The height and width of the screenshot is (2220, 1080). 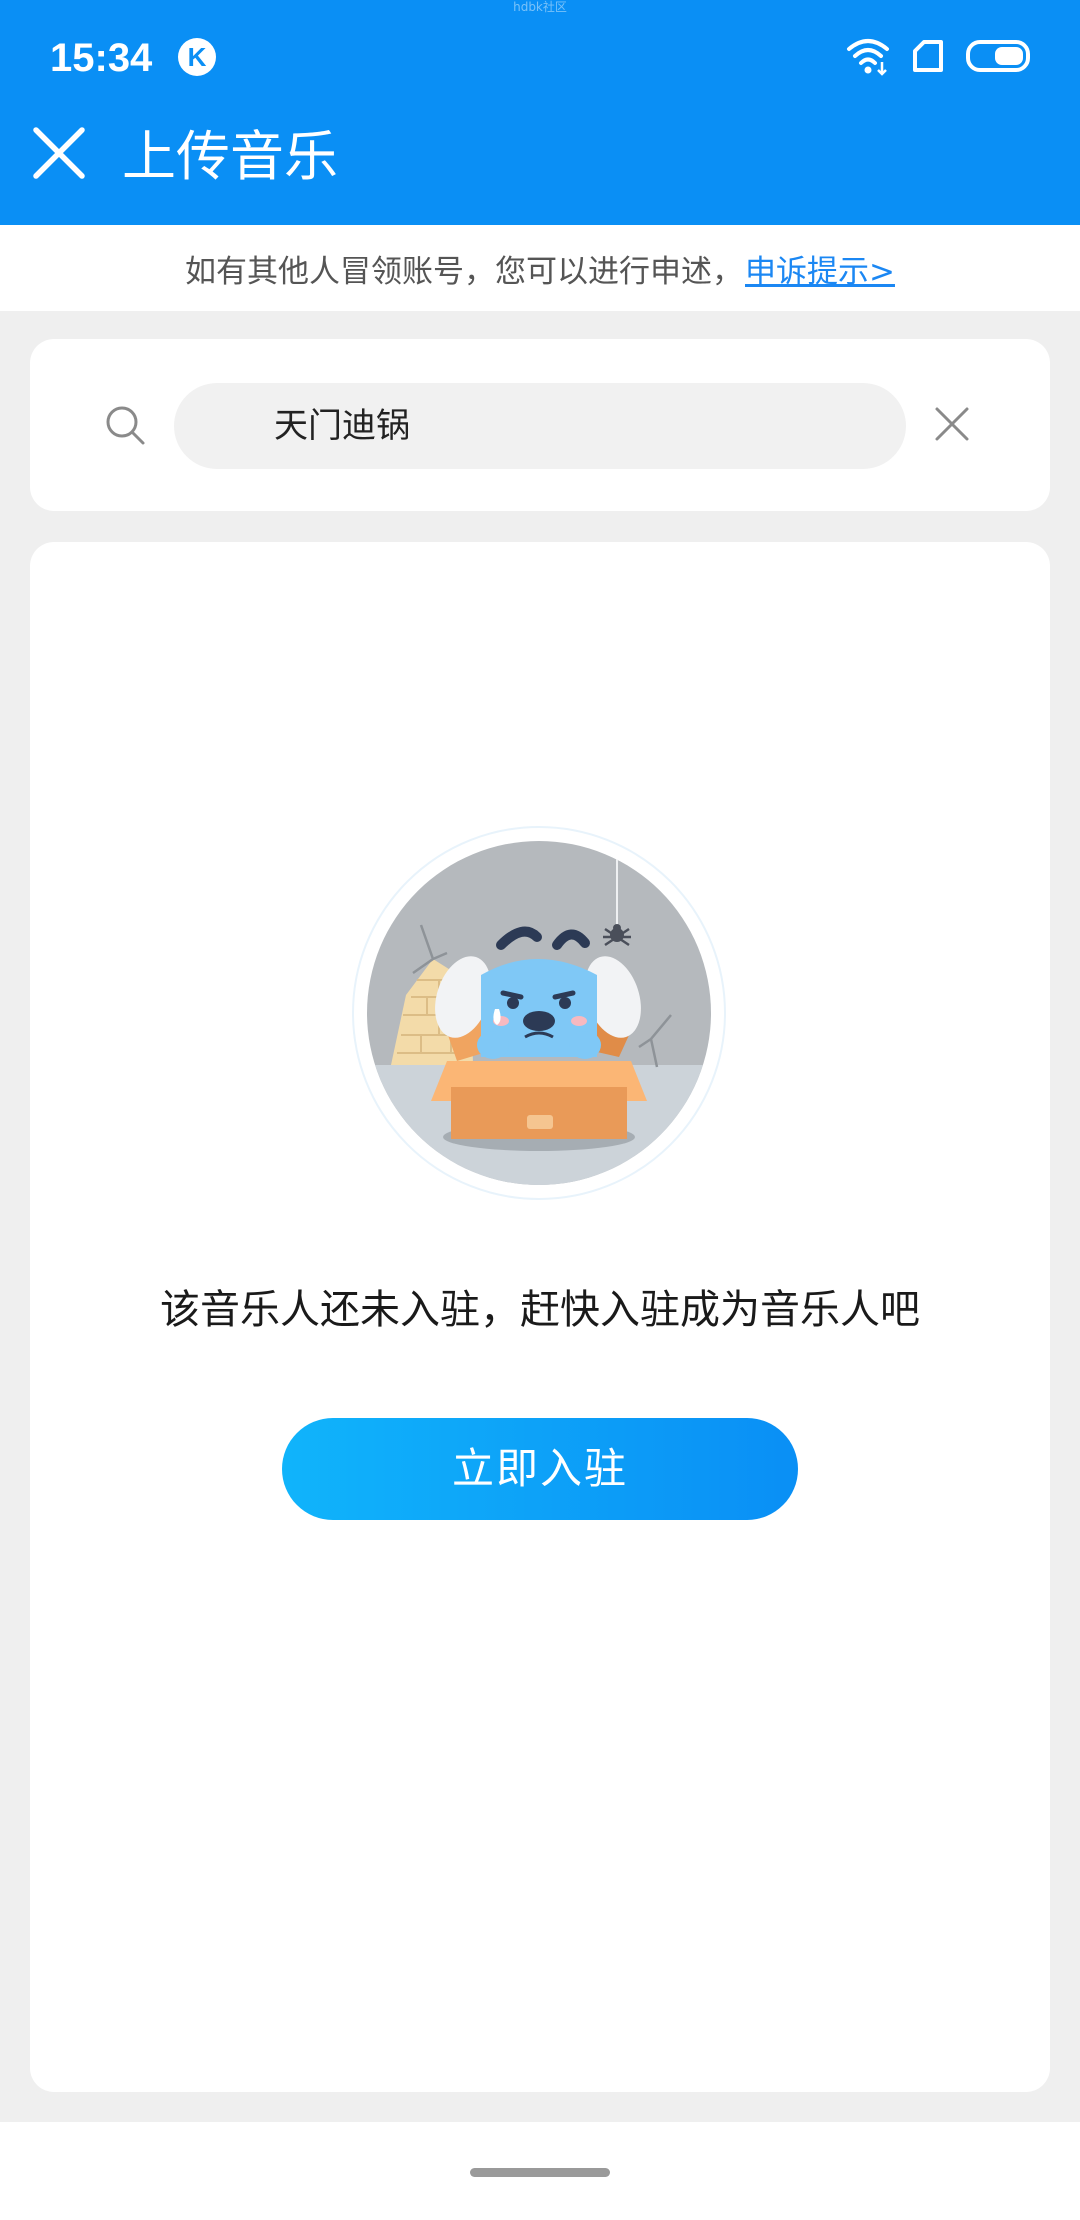 I want to click on status-time: 15:34, so click(x=101, y=58).